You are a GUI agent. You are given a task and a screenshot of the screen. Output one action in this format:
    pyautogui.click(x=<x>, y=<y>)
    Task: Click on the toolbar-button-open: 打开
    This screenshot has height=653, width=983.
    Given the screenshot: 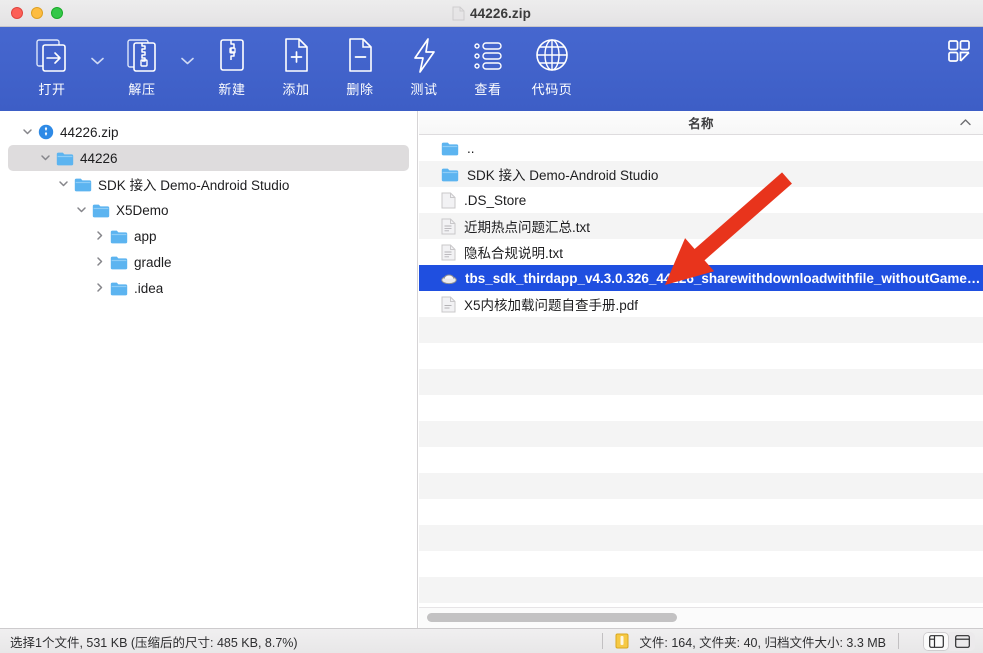 What is the action you would take?
    pyautogui.click(x=52, y=65)
    